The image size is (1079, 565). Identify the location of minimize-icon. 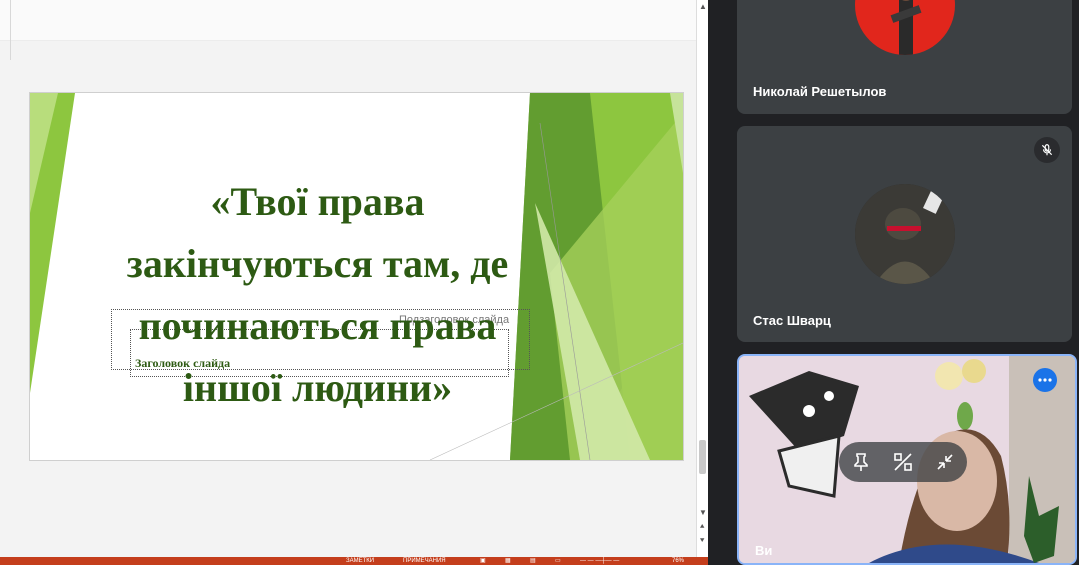
(945, 462).